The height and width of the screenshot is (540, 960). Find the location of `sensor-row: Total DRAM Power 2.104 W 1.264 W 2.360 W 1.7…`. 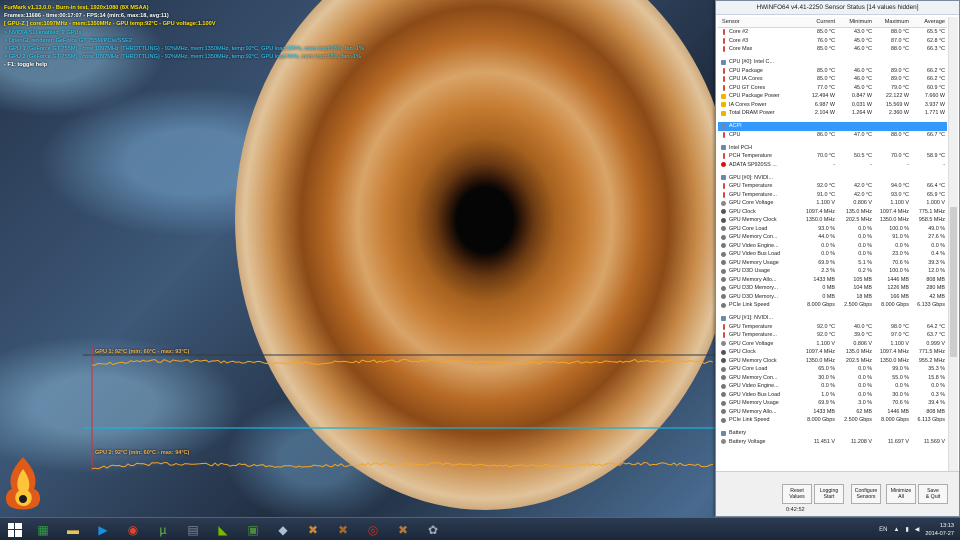

sensor-row: Total DRAM Power 2.104 W 1.264 W 2.360 W 1.7… is located at coordinates (832, 113).